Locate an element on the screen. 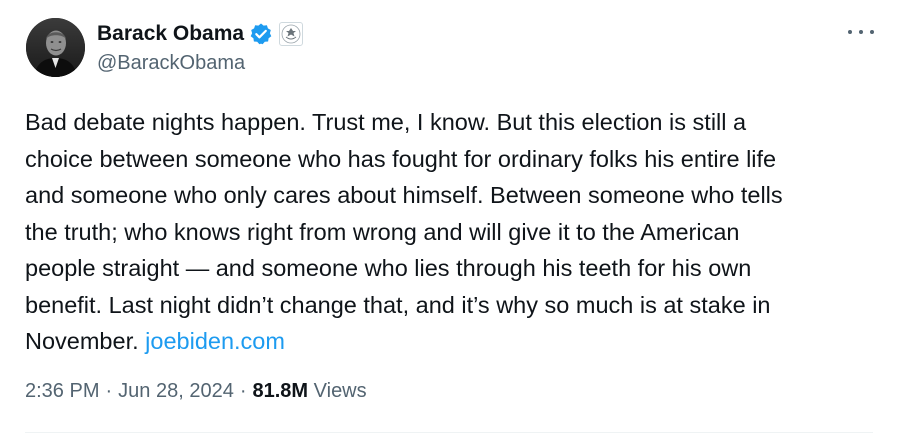  views-count: 81.8M is located at coordinates (280, 391).